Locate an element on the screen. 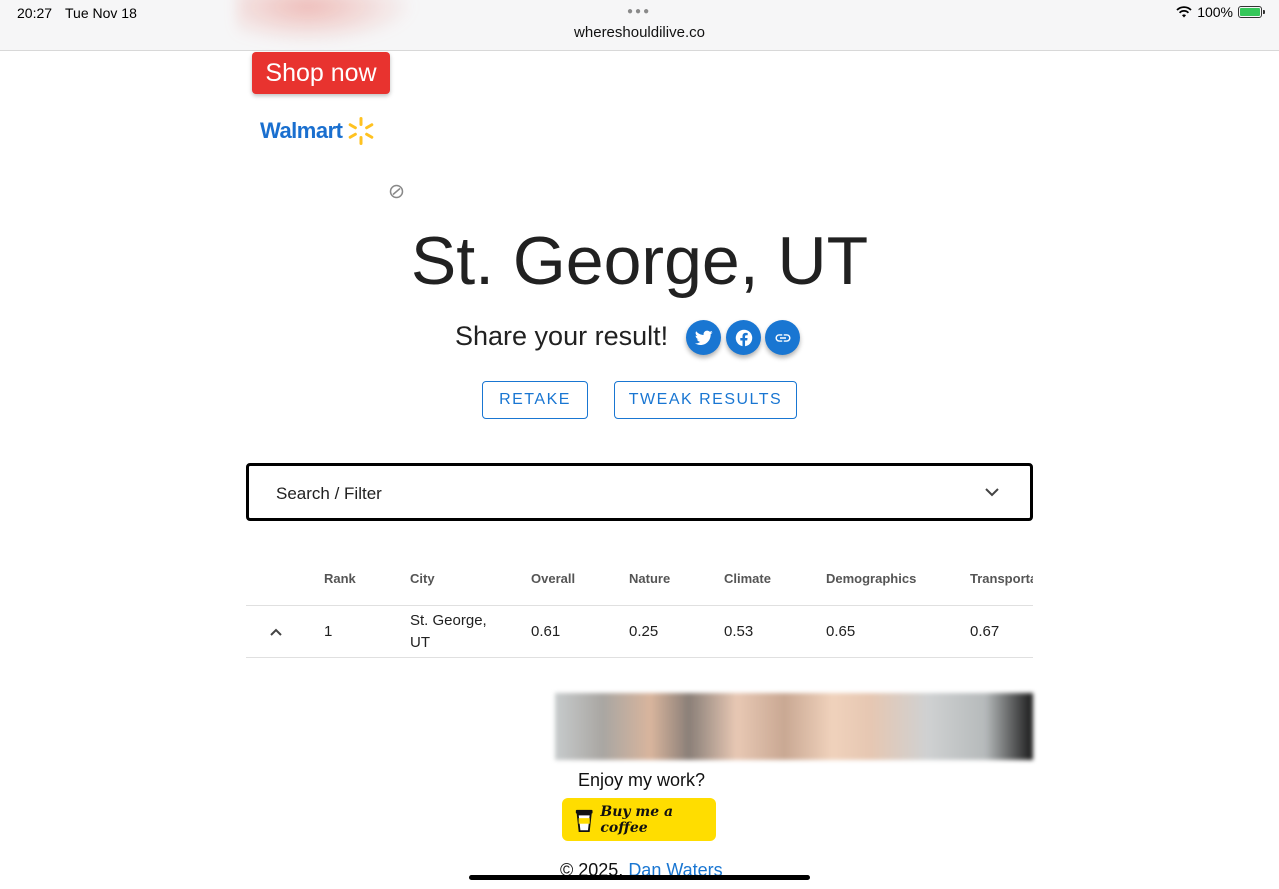 Image resolution: width=1279 pixels, height=889 pixels. cell-nature: 0.25 is located at coordinates (644, 631).